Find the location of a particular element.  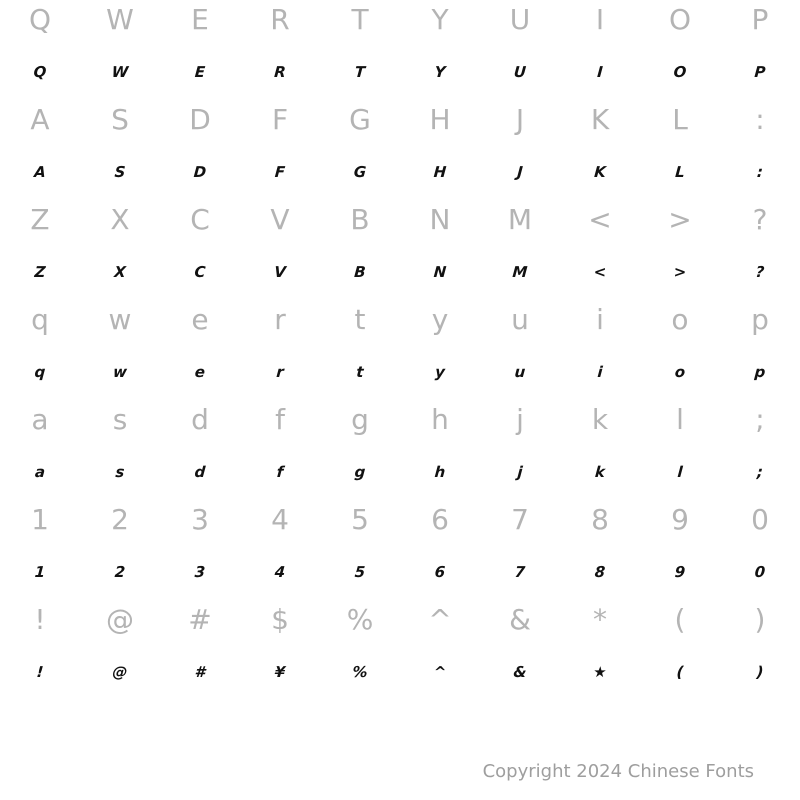

reference-glyph: X is located at coordinates (120, 219).